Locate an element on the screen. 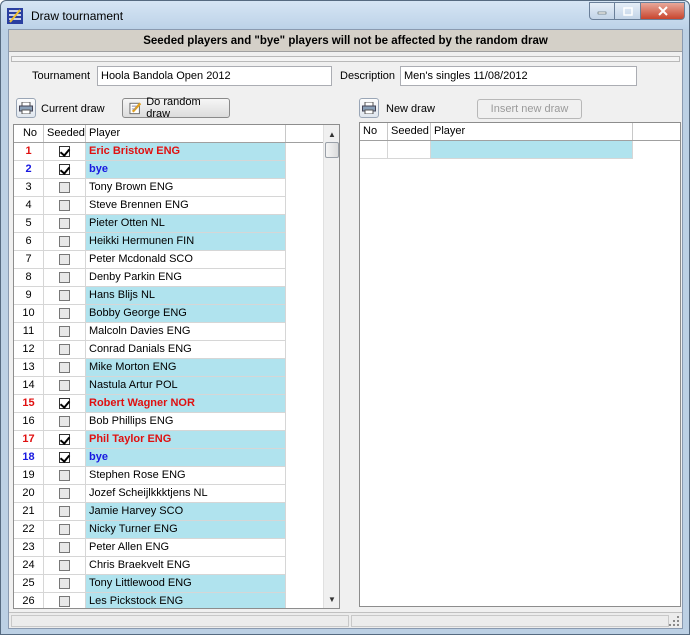  table-row: 14 Nastula Artur POL is located at coordinates (176, 386).